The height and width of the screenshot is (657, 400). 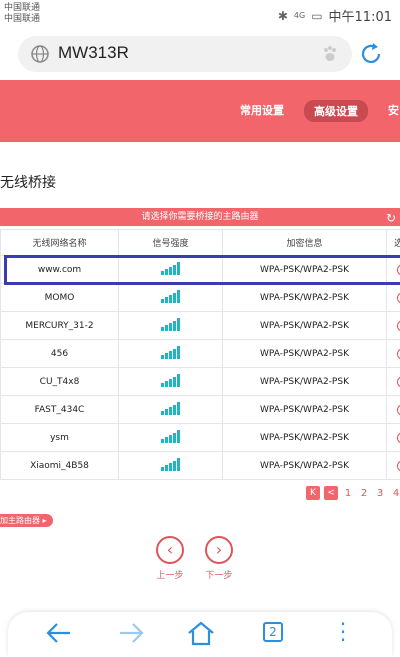 I want to click on nav-more: 安, so click(x=393, y=110).